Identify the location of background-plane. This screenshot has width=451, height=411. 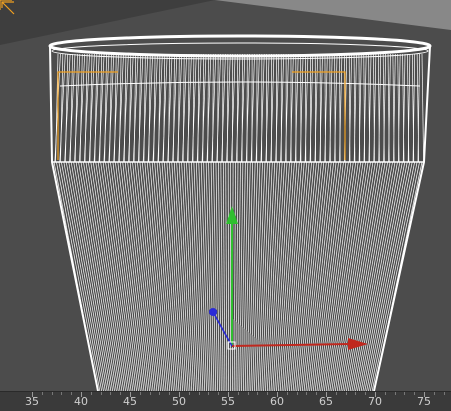
(333, 15).